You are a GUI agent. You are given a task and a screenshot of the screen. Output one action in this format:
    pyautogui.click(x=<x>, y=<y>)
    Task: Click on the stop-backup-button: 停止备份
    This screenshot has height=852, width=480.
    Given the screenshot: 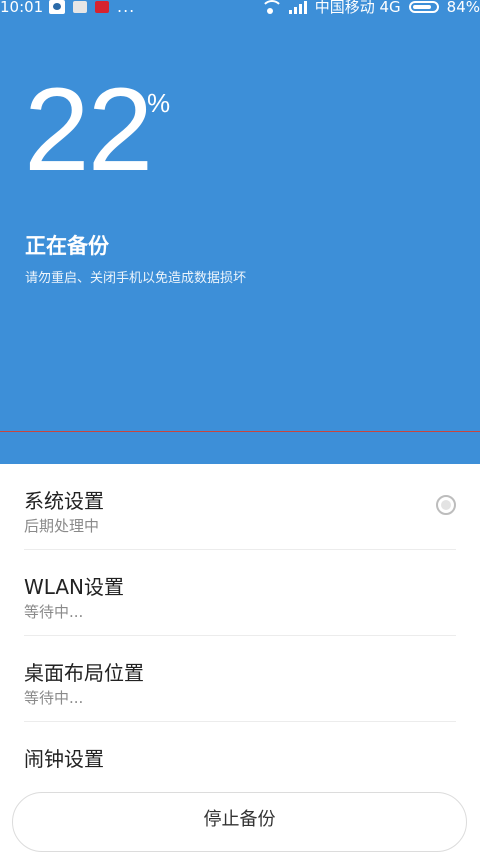 What is the action you would take?
    pyautogui.click(x=239, y=822)
    